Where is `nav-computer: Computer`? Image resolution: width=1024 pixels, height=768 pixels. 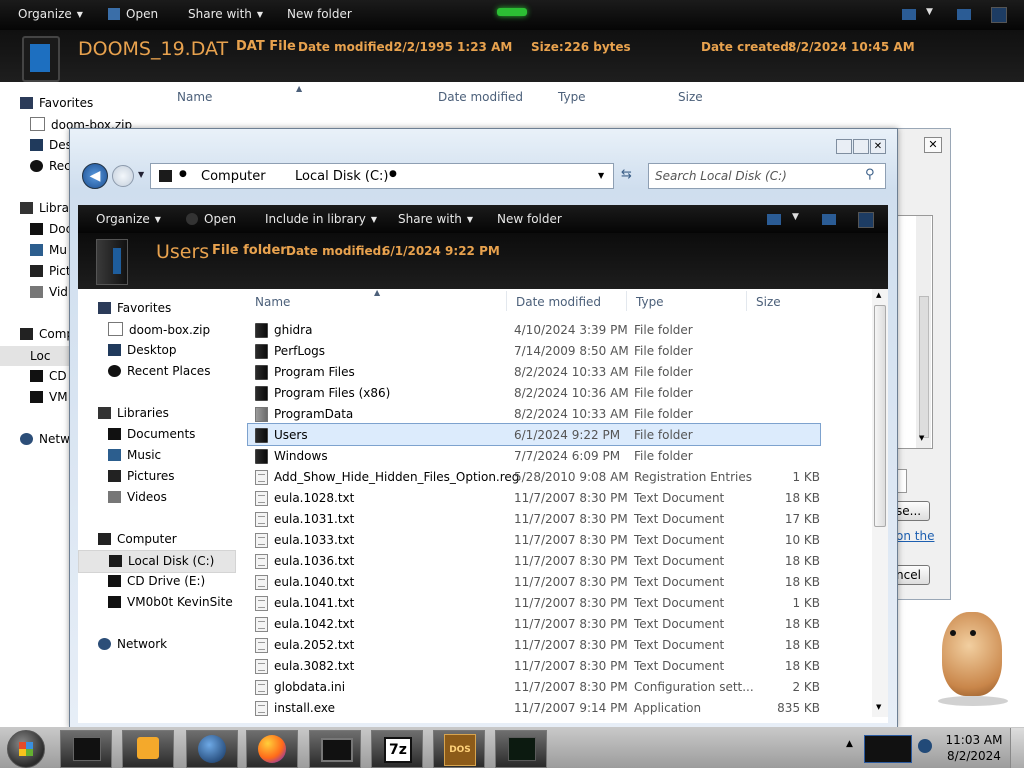 nav-computer: Computer is located at coordinates (137, 539).